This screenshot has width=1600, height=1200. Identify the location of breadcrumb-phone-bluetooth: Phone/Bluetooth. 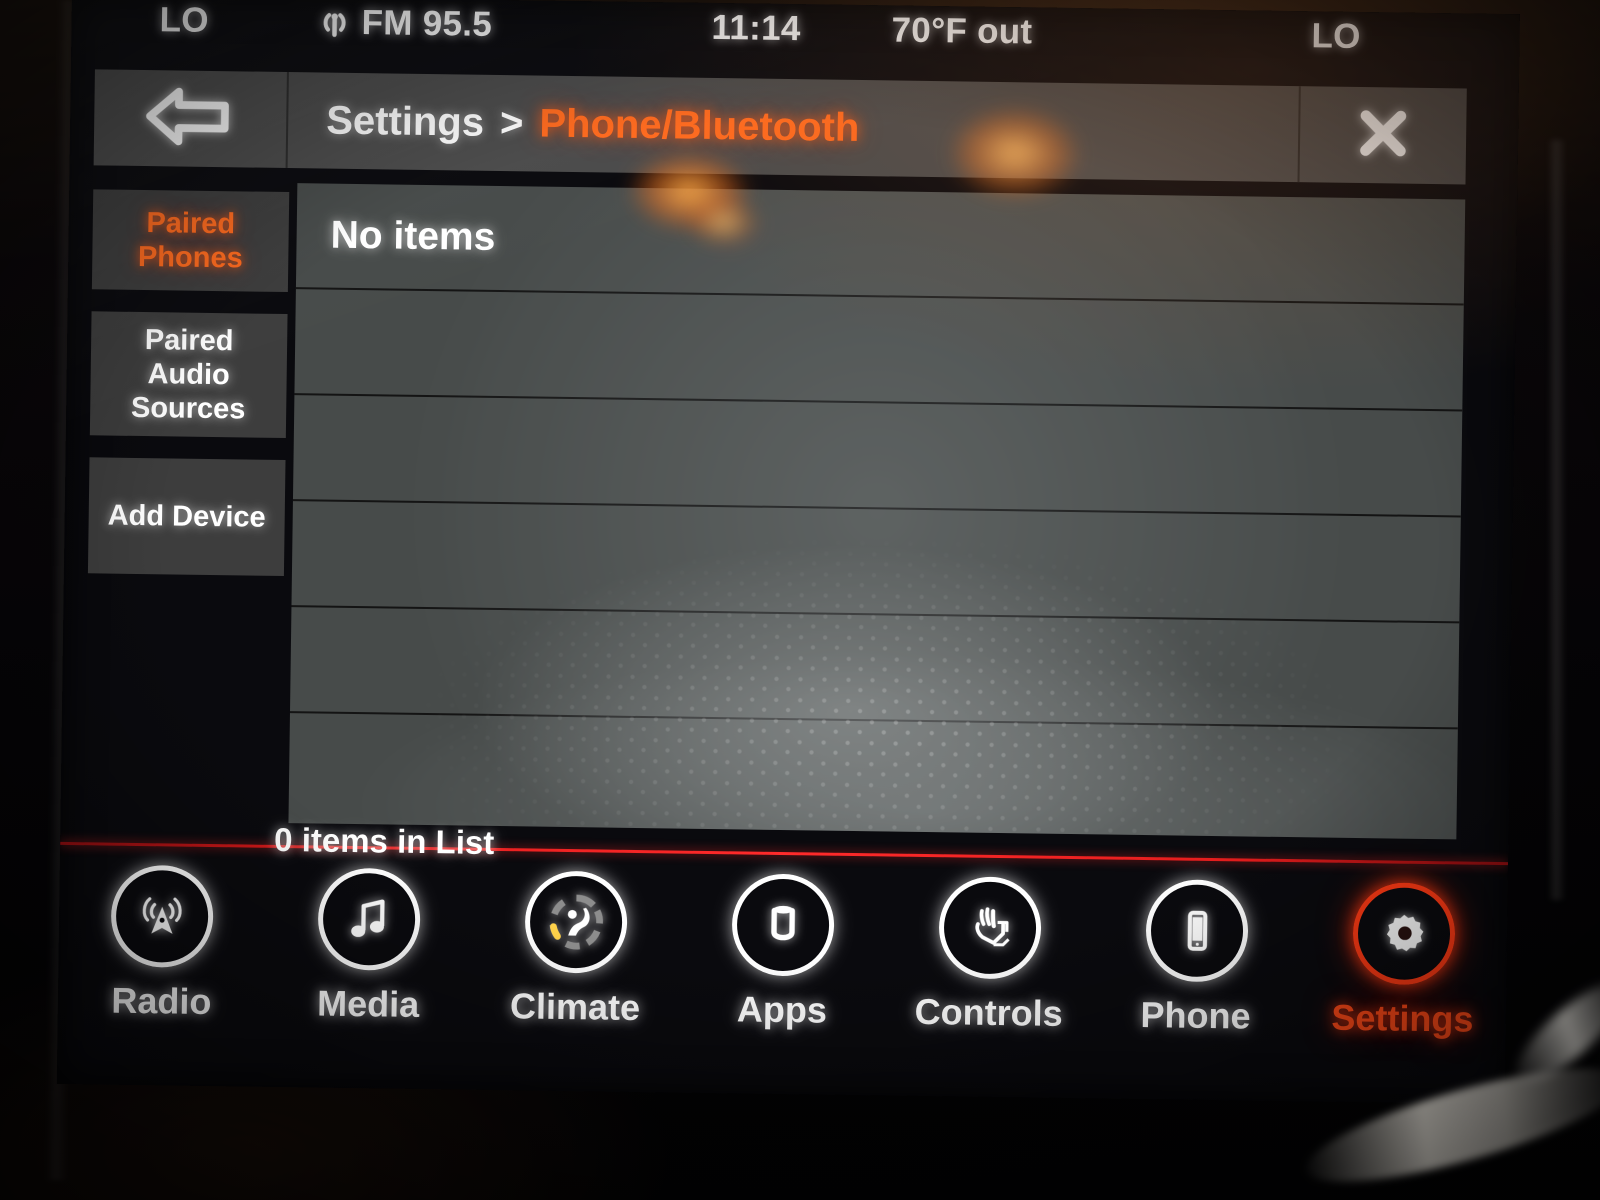
(699, 125).